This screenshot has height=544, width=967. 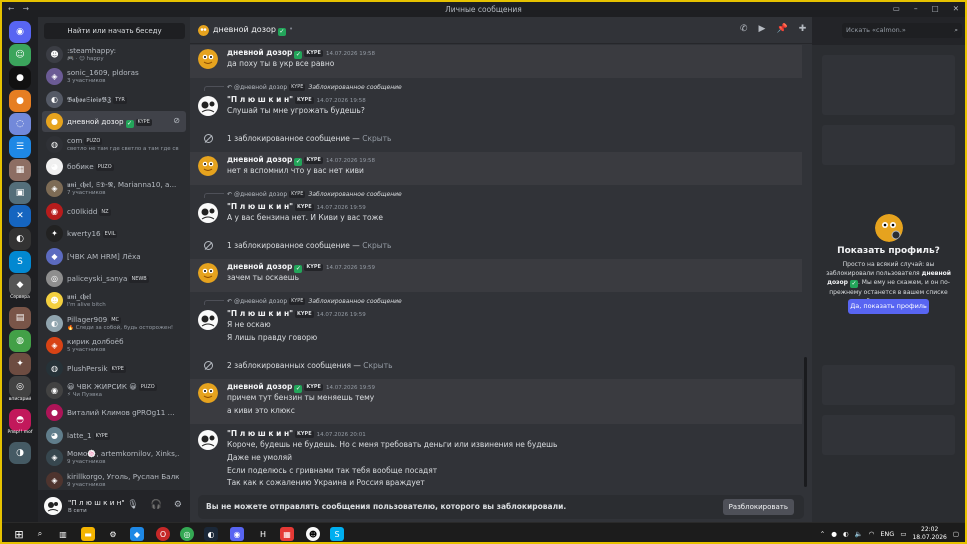 What do you see at coordinates (114, 233) in the screenshot?
I see `dm-item: ✦ kwerty16 EVIL` at bounding box center [114, 233].